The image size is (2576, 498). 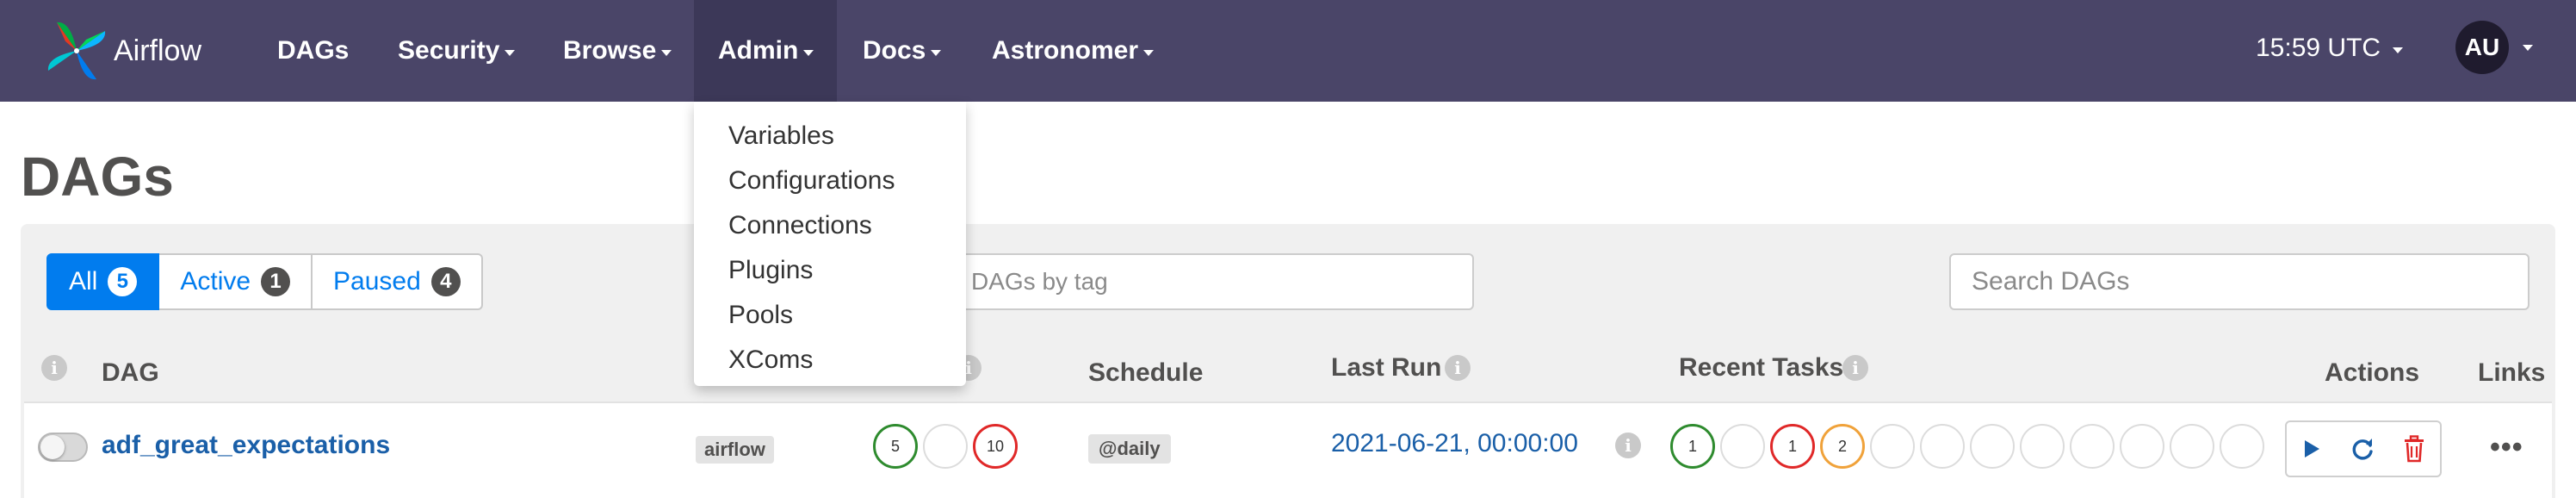 What do you see at coordinates (1993, 446) in the screenshot?
I see `task-status-up-for-reschedule` at bounding box center [1993, 446].